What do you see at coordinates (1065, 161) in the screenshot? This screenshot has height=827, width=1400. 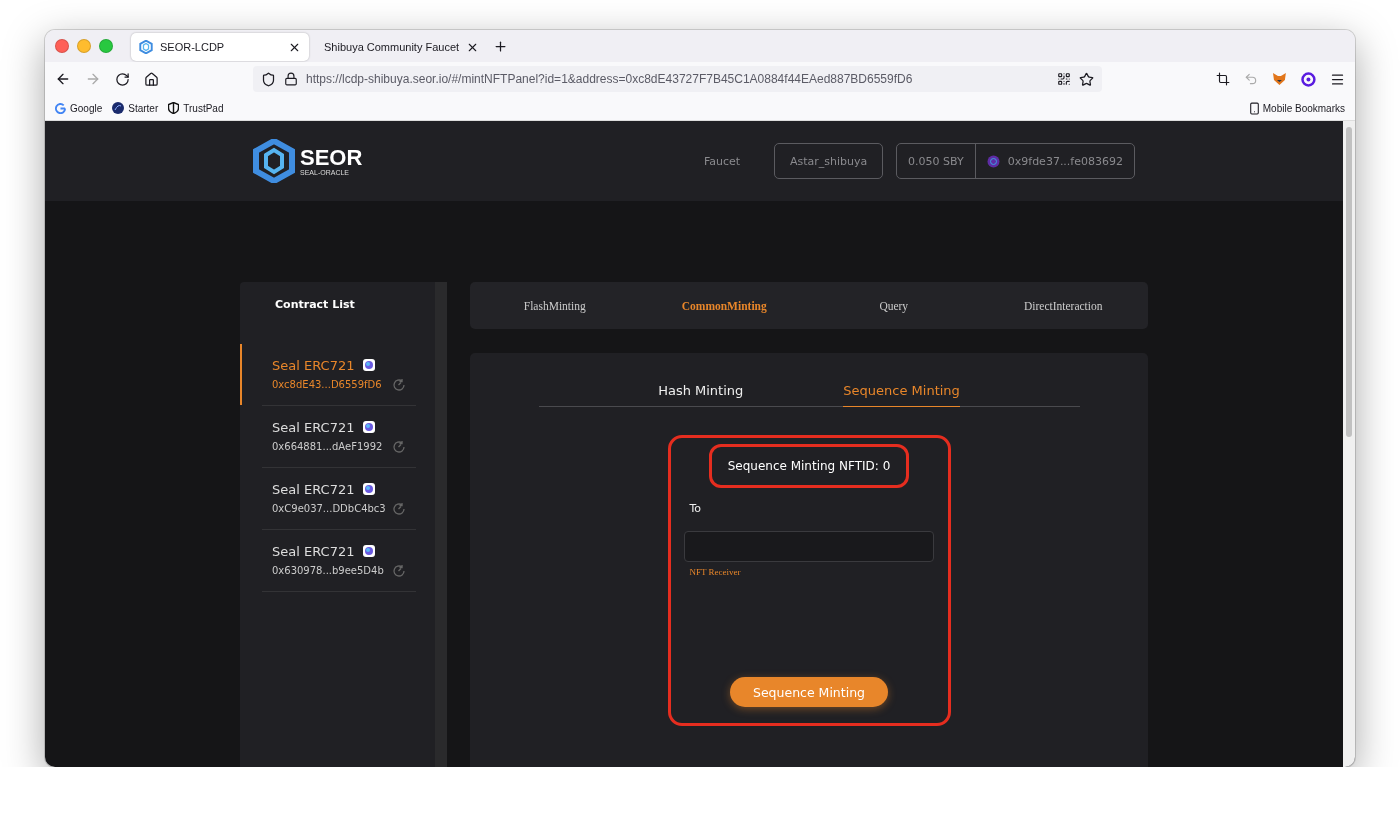 I see `account-address: 0x9fde37...fe083692` at bounding box center [1065, 161].